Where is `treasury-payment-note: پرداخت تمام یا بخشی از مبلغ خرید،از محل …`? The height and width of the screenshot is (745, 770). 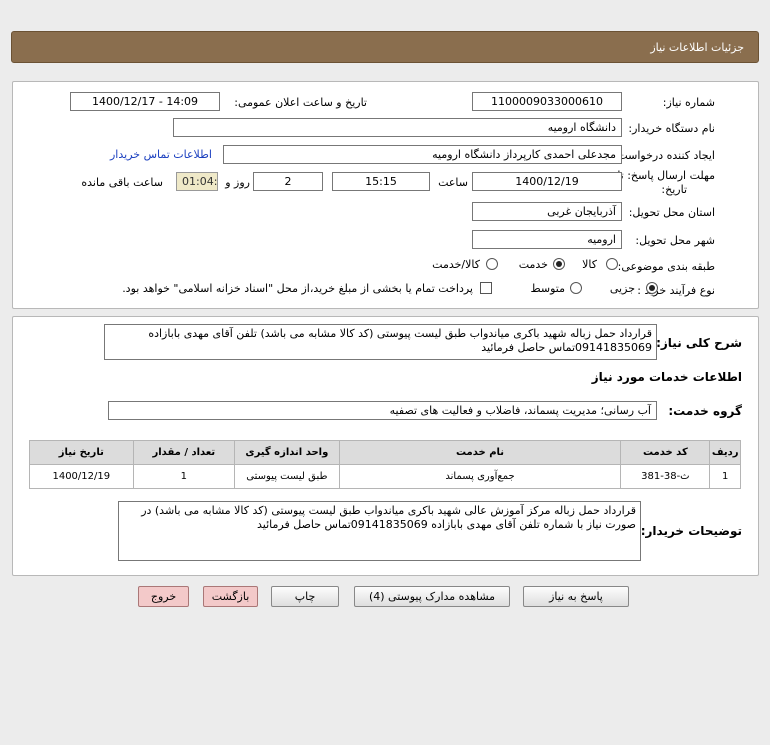
treasury-payment-note: پرداخت تمام یا بخشی از مبلغ خرید،از محل … is located at coordinates (297, 288).